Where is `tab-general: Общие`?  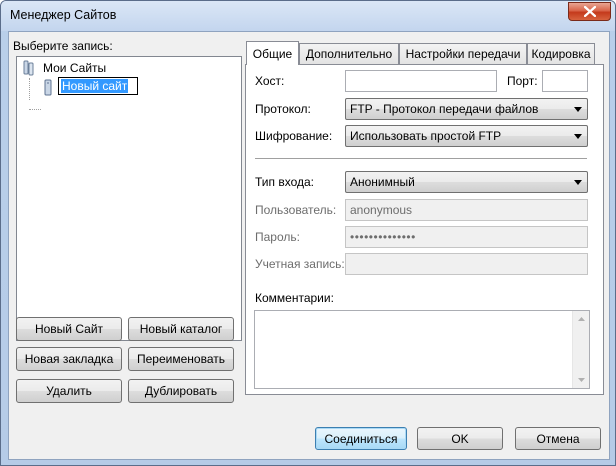
tab-general: Общие is located at coordinates (272, 53).